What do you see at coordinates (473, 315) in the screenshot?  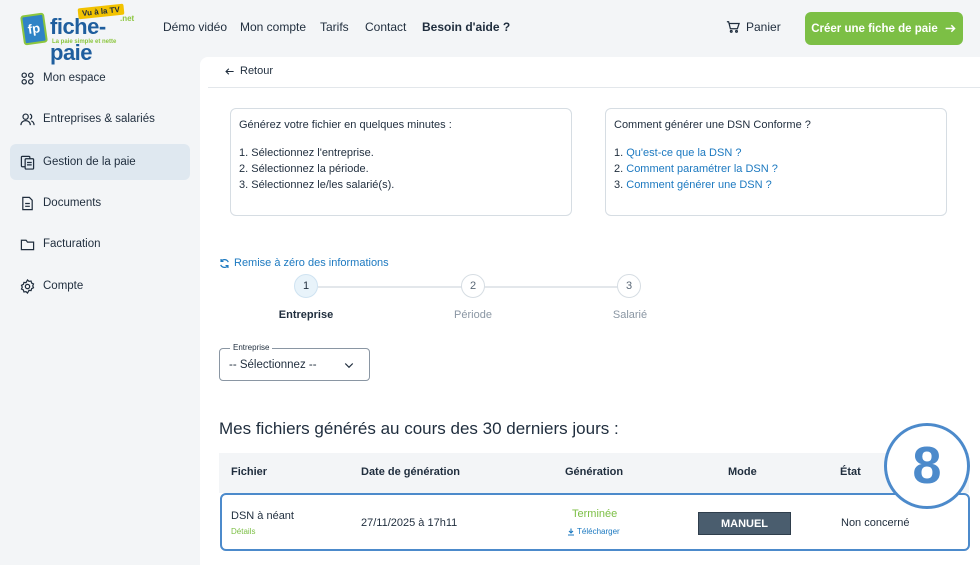 I see `step-2-label: Période` at bounding box center [473, 315].